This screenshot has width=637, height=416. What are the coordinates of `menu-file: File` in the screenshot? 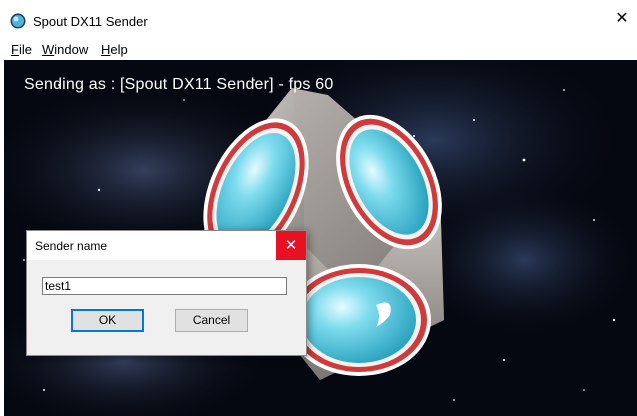 It's located at (21, 49).